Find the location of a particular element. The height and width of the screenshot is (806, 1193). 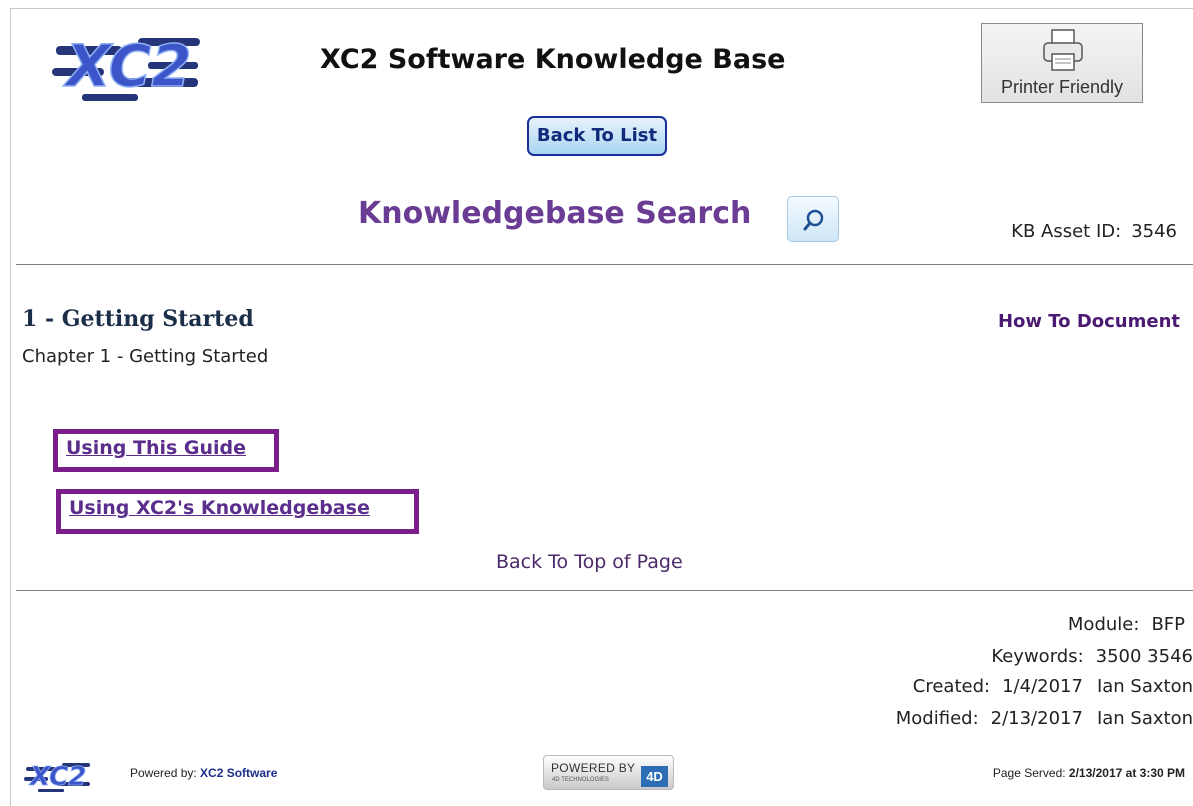

page-served: Page Served: 2/13/2017 at 3:30 PM is located at coordinates (1089, 773).